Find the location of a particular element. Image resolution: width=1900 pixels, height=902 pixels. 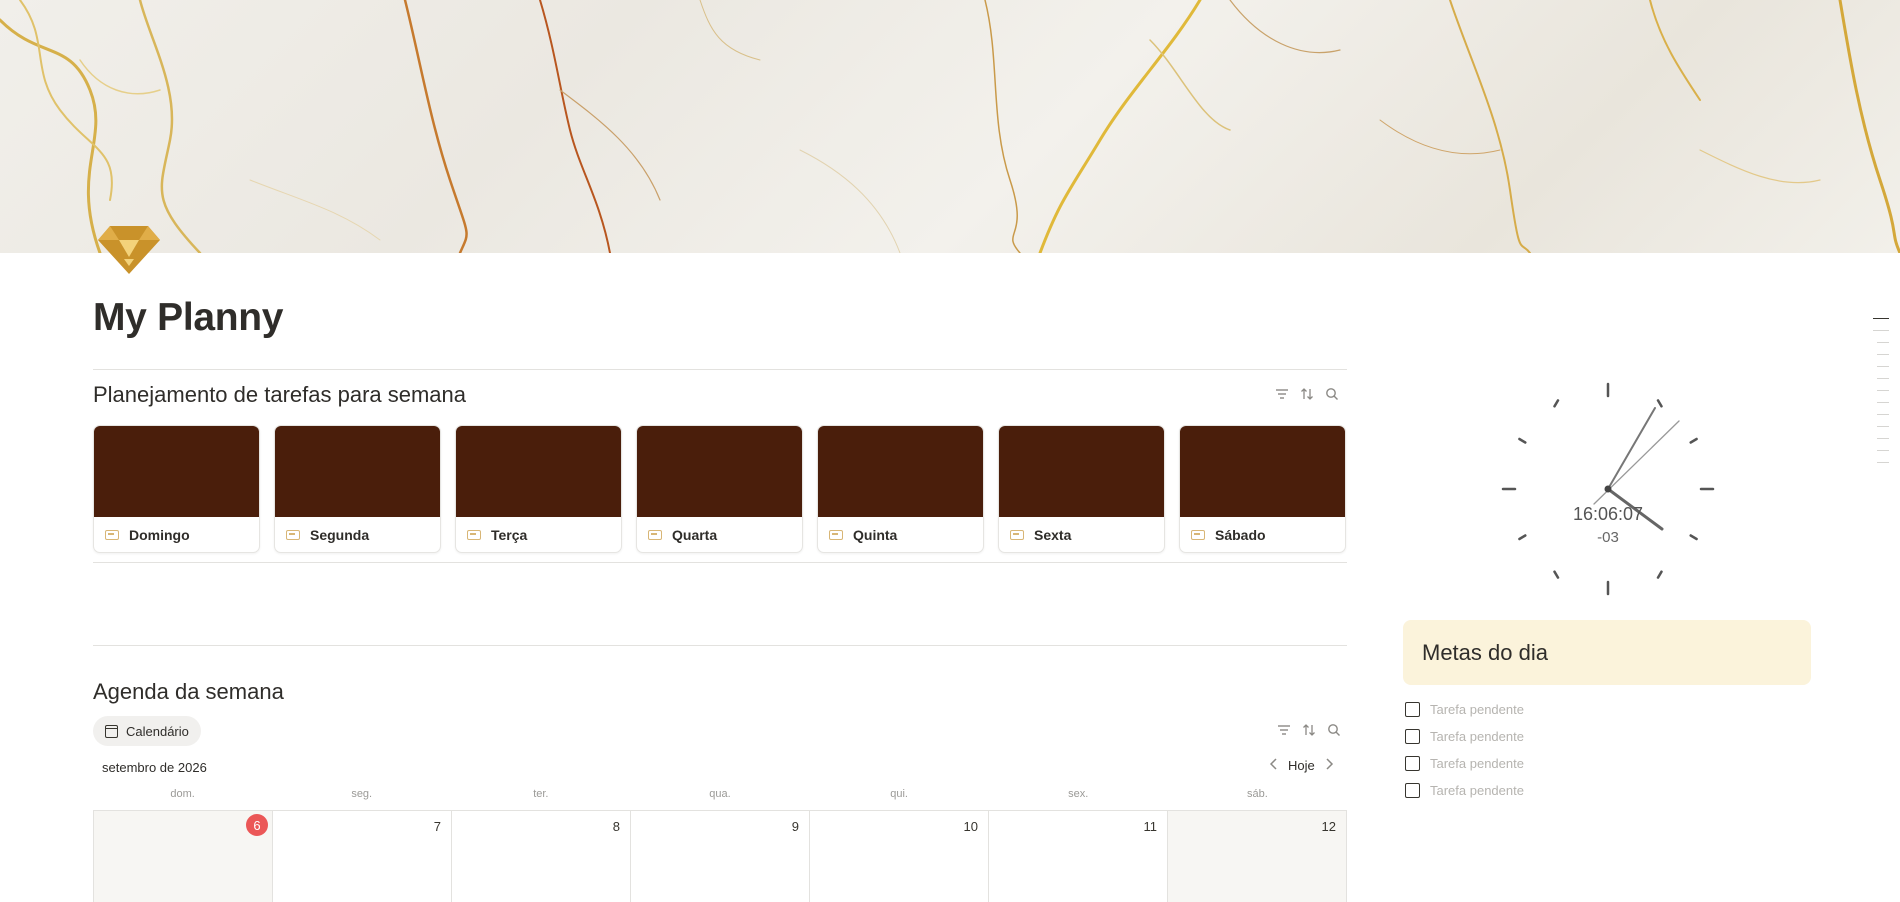

calendar-month-label: setembro de 2026 is located at coordinates (154, 767).